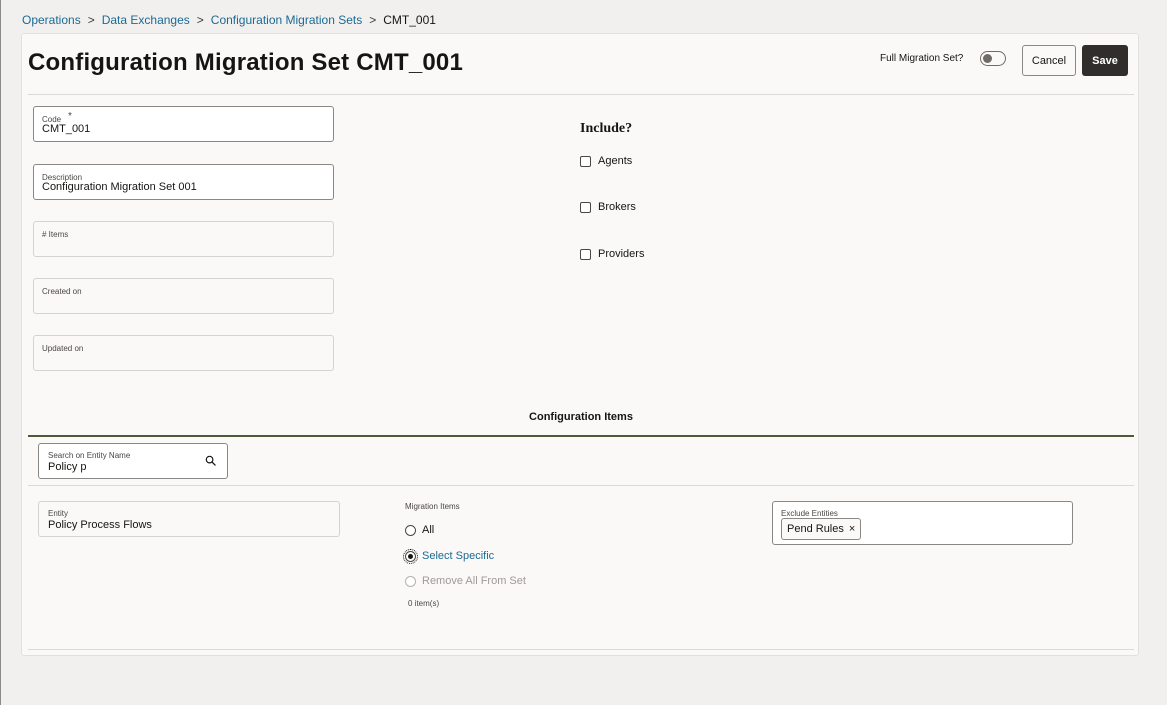 This screenshot has width=1167, height=705. I want to click on description-value: Configuration Migration Set 001, so click(119, 187).